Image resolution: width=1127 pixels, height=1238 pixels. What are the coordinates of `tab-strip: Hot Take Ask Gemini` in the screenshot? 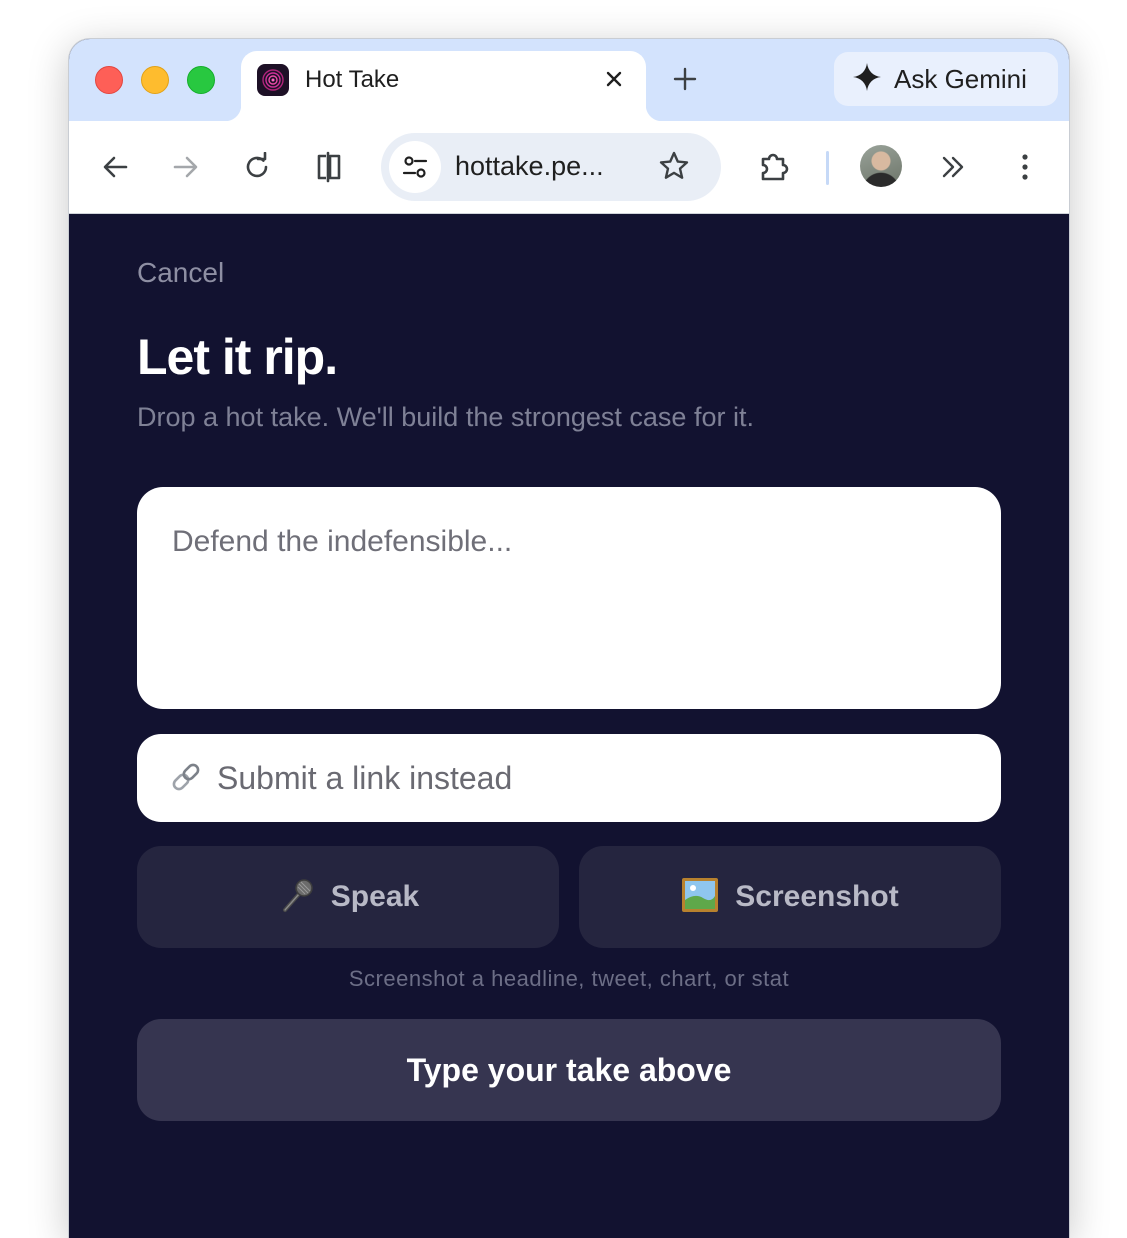 It's located at (569, 80).